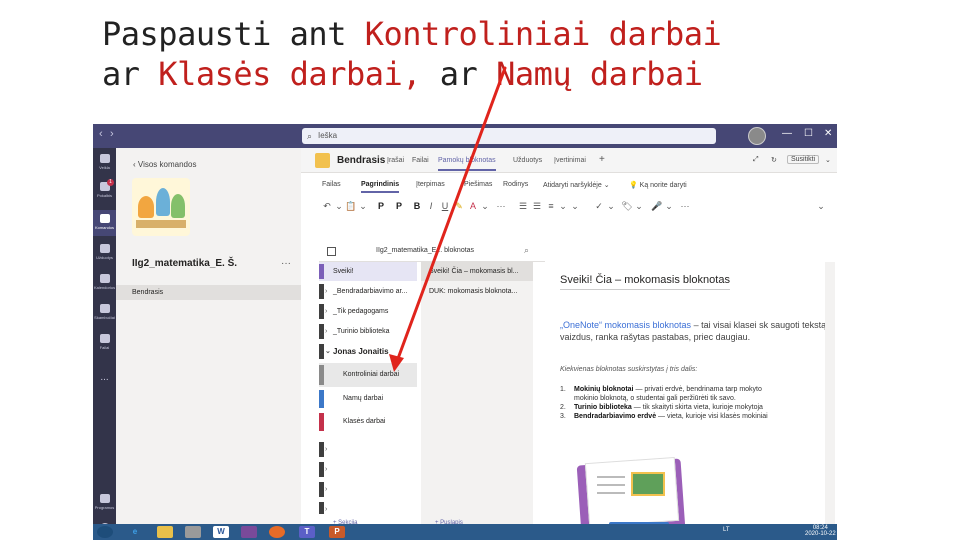 The image size is (960, 540). I want to click on section-klases-darbai: Klasės darbai, so click(368, 422).